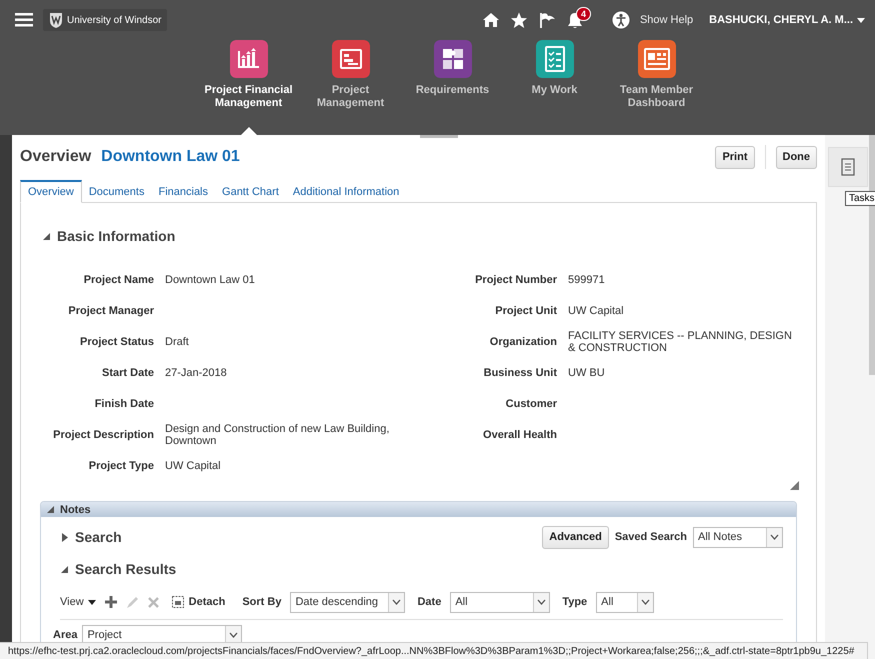 Image resolution: width=875 pixels, height=659 pixels. What do you see at coordinates (65, 635) in the screenshot?
I see `area-label: Area` at bounding box center [65, 635].